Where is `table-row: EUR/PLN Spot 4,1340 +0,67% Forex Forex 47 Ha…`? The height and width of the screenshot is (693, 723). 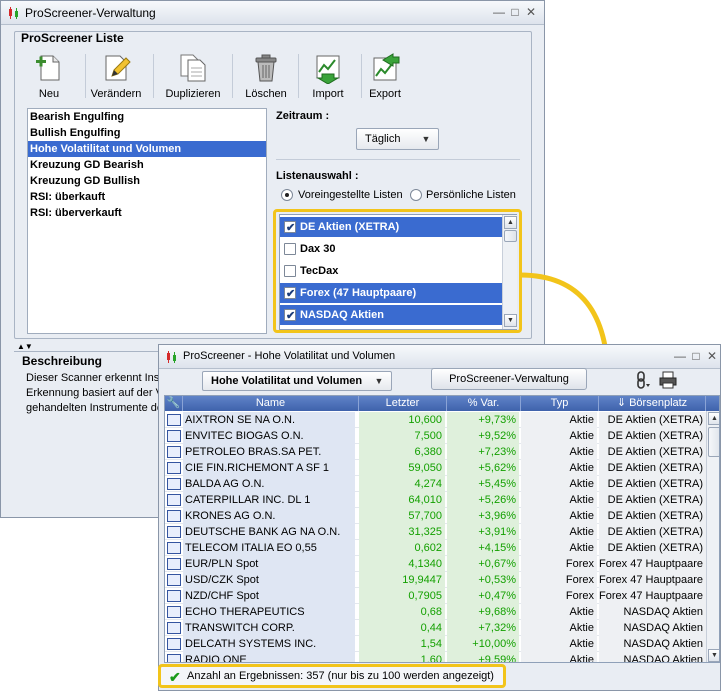 table-row: EUR/PLN Spot 4,1340 +0,67% Forex Forex 47 Ha… is located at coordinates (435, 564).